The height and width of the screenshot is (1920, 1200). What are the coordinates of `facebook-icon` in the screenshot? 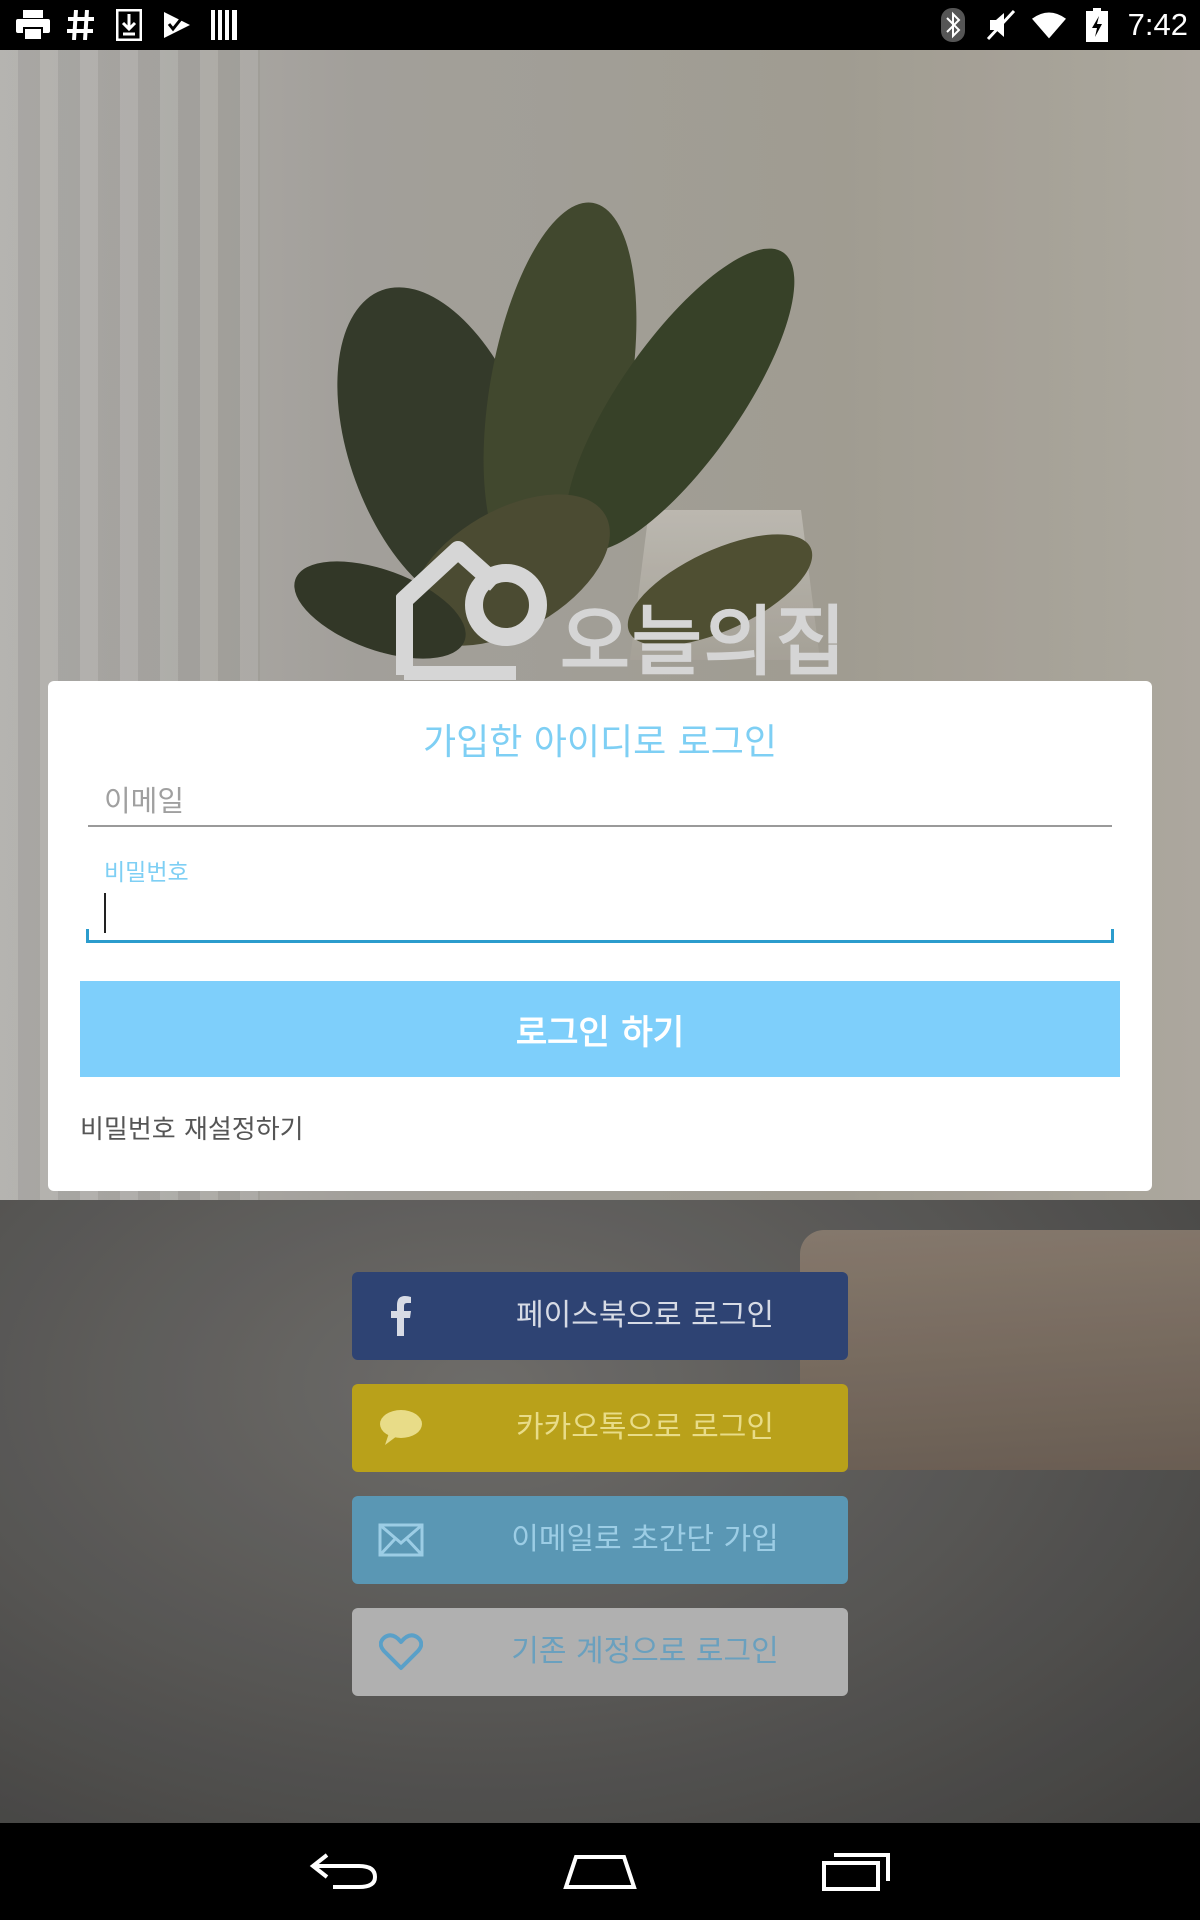 It's located at (401, 1316).